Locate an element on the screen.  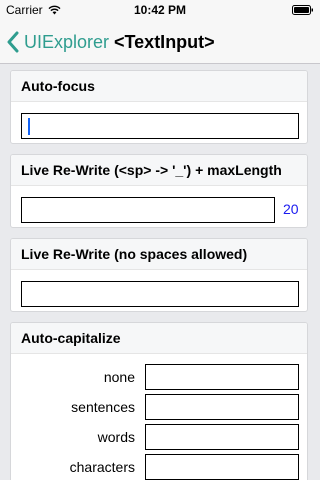
battery-icon is located at coordinates (302, 10).